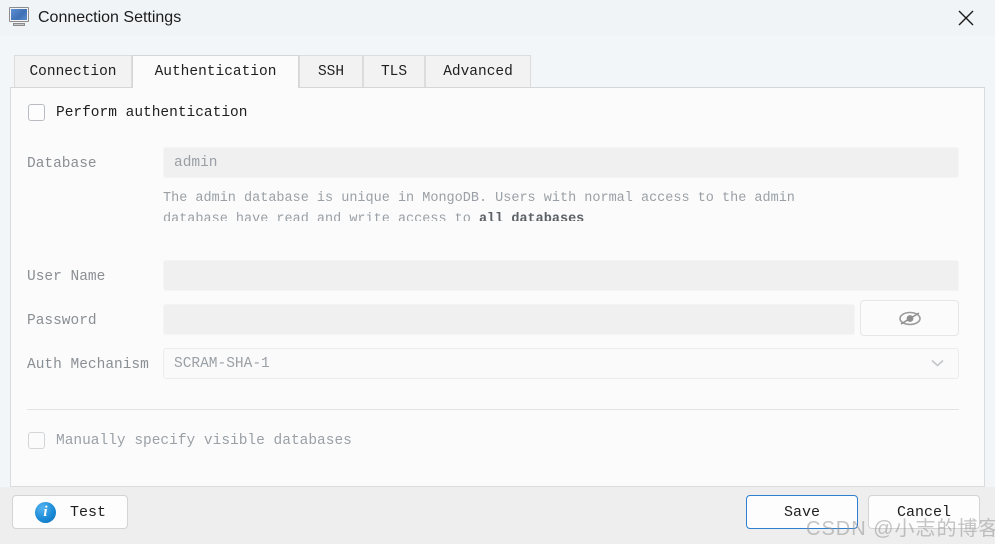 The width and height of the screenshot is (995, 544). Describe the element at coordinates (321, 216) in the screenshot. I see `database-help-line-2-prefix: database have read and write access to` at that location.